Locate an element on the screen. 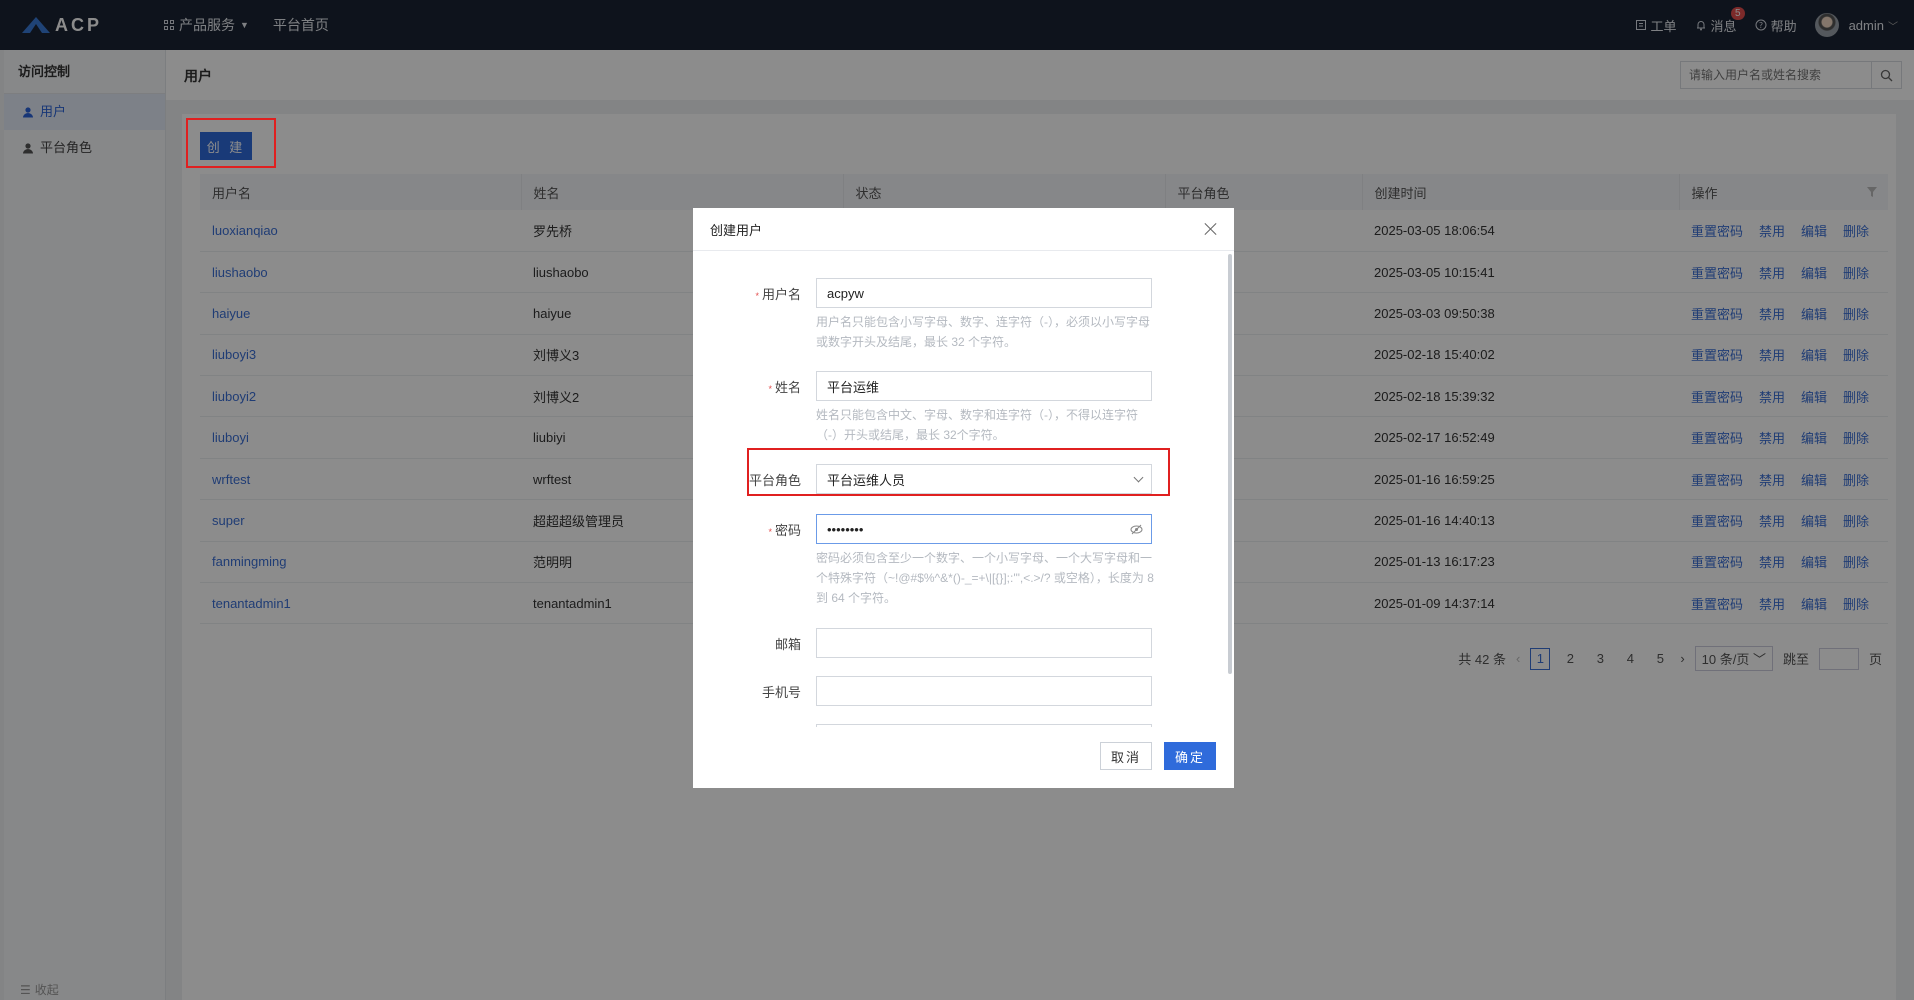 This screenshot has width=1914, height=1000. confirm-button: 确定 is located at coordinates (1190, 756).